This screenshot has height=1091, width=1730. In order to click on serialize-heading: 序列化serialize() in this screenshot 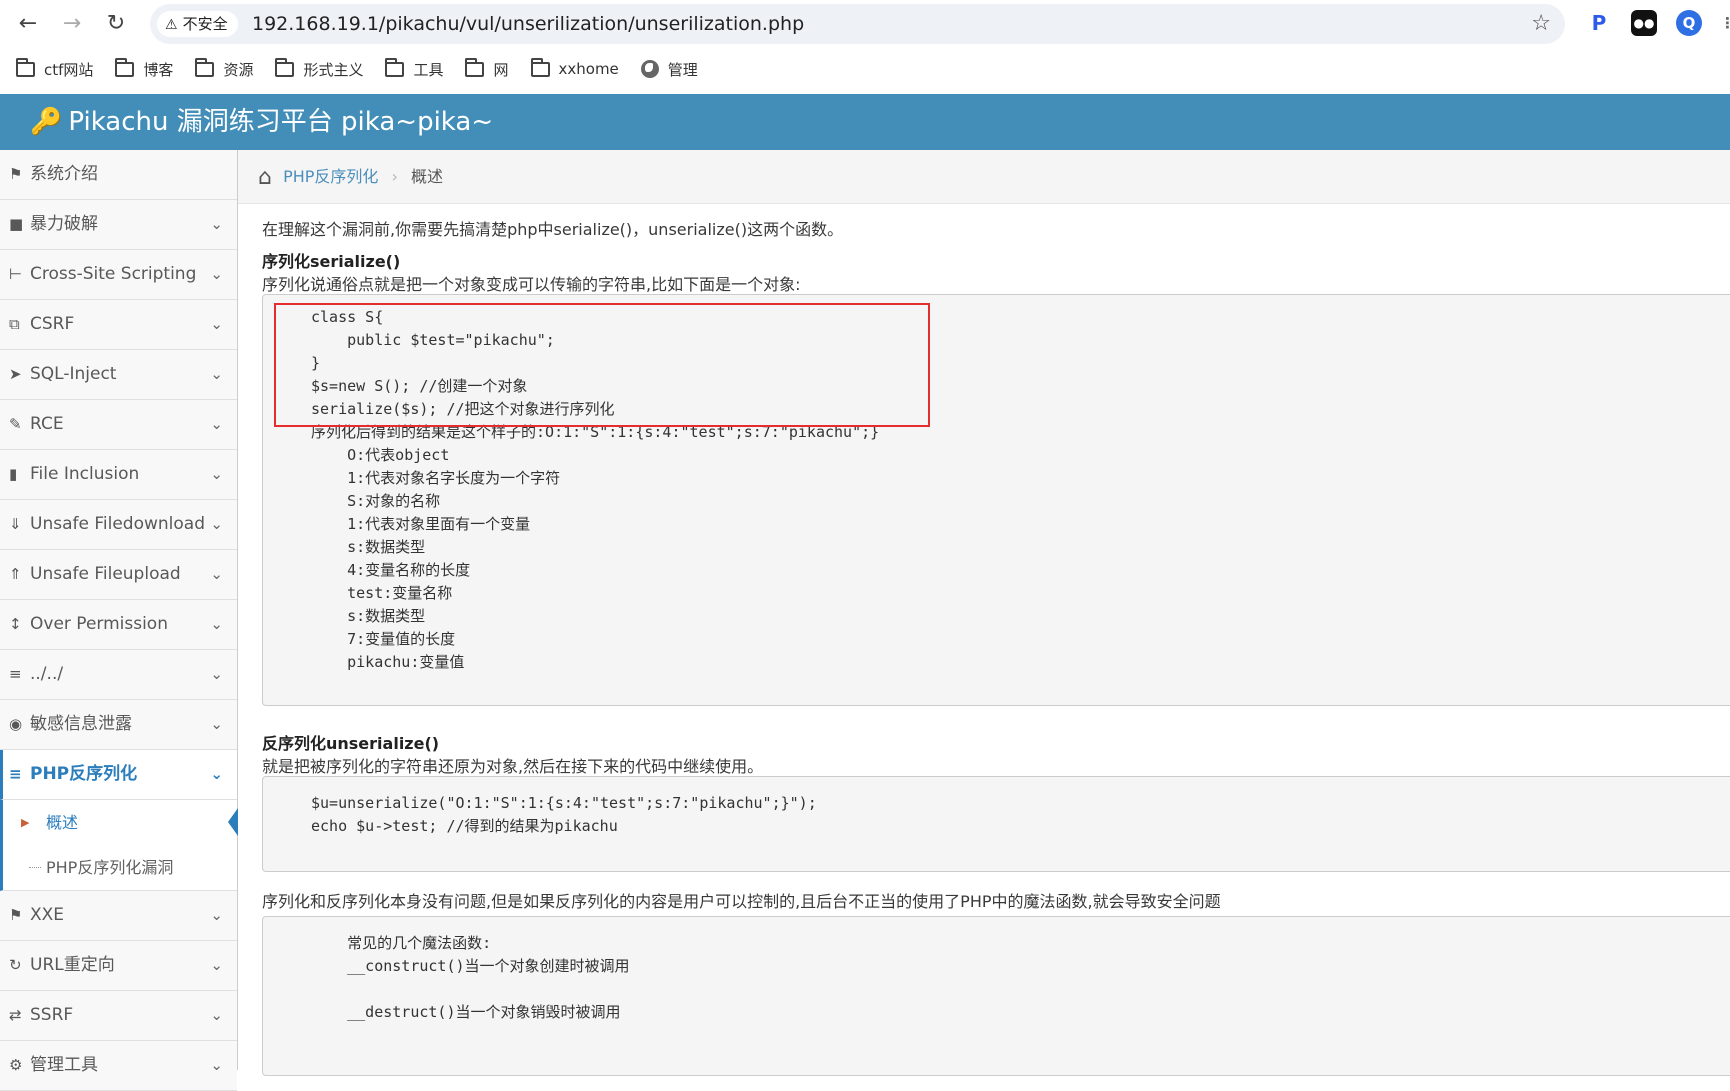, I will do `click(331, 261)`.